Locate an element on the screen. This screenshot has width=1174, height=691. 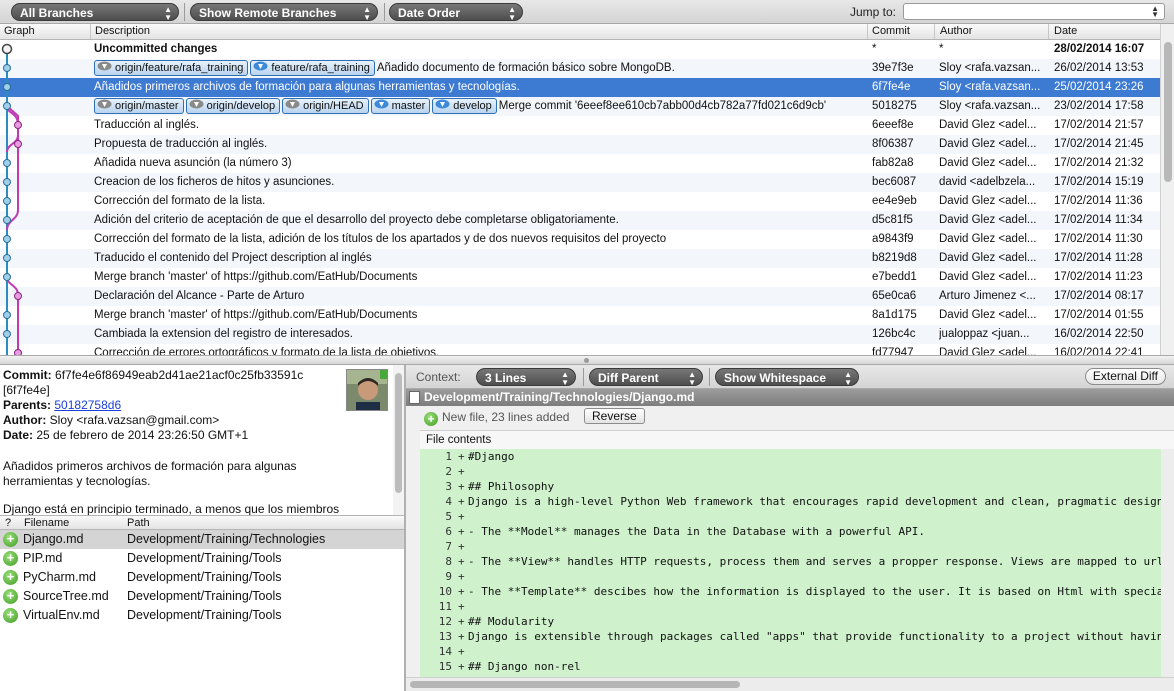
files-column-header: ? Filename Path is located at coordinates (202, 522).